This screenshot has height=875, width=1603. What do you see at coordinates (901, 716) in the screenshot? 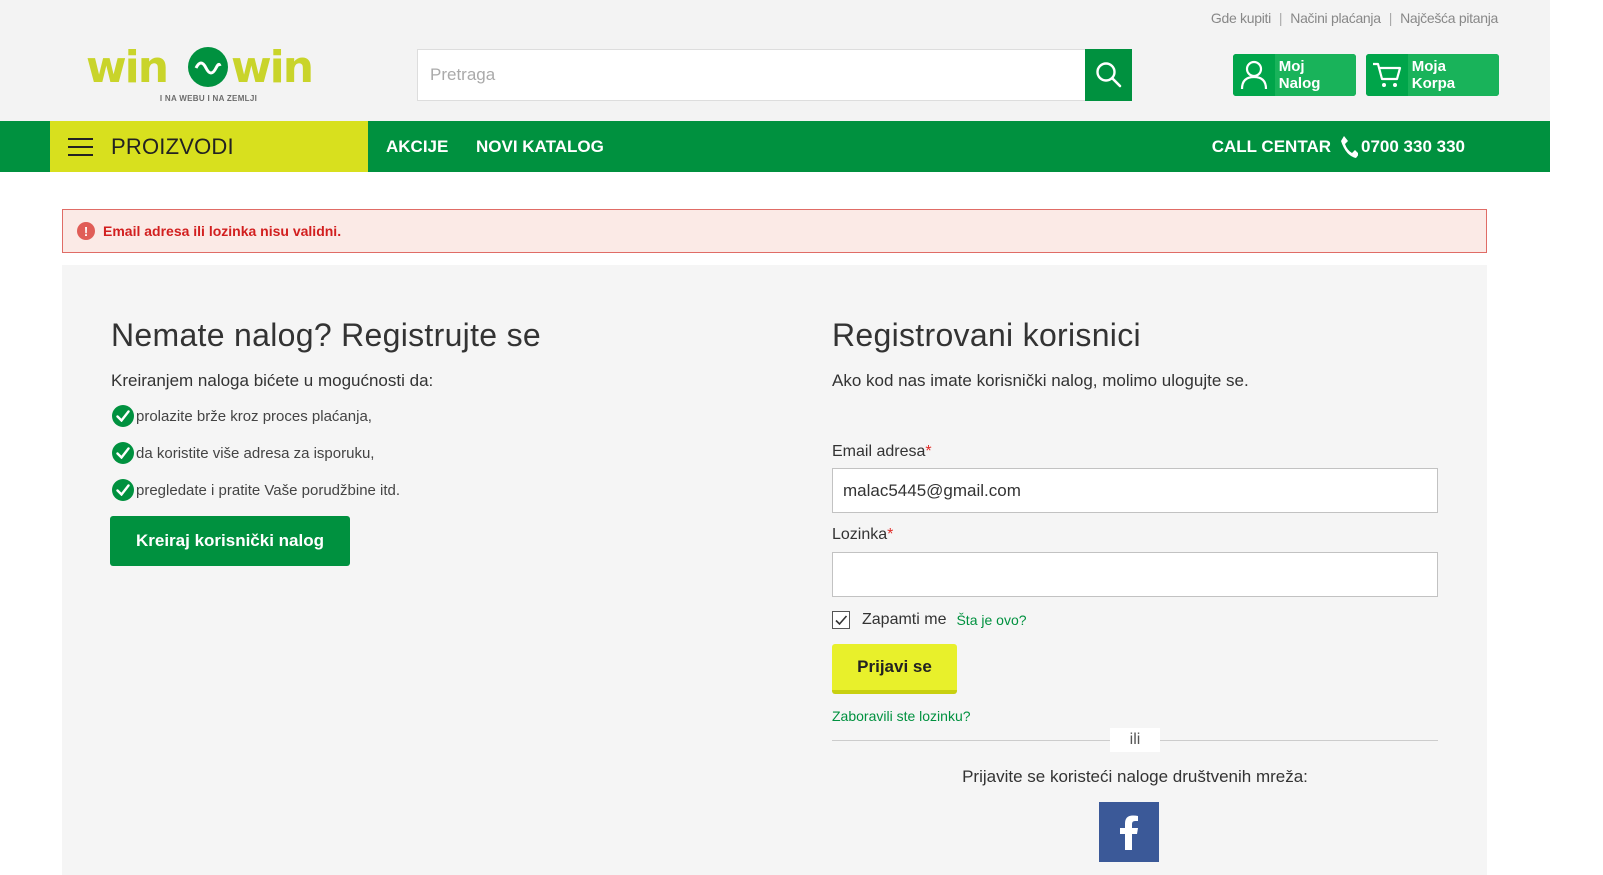
I see `forgot-password-link: Zaboravili ste lozinku?` at bounding box center [901, 716].